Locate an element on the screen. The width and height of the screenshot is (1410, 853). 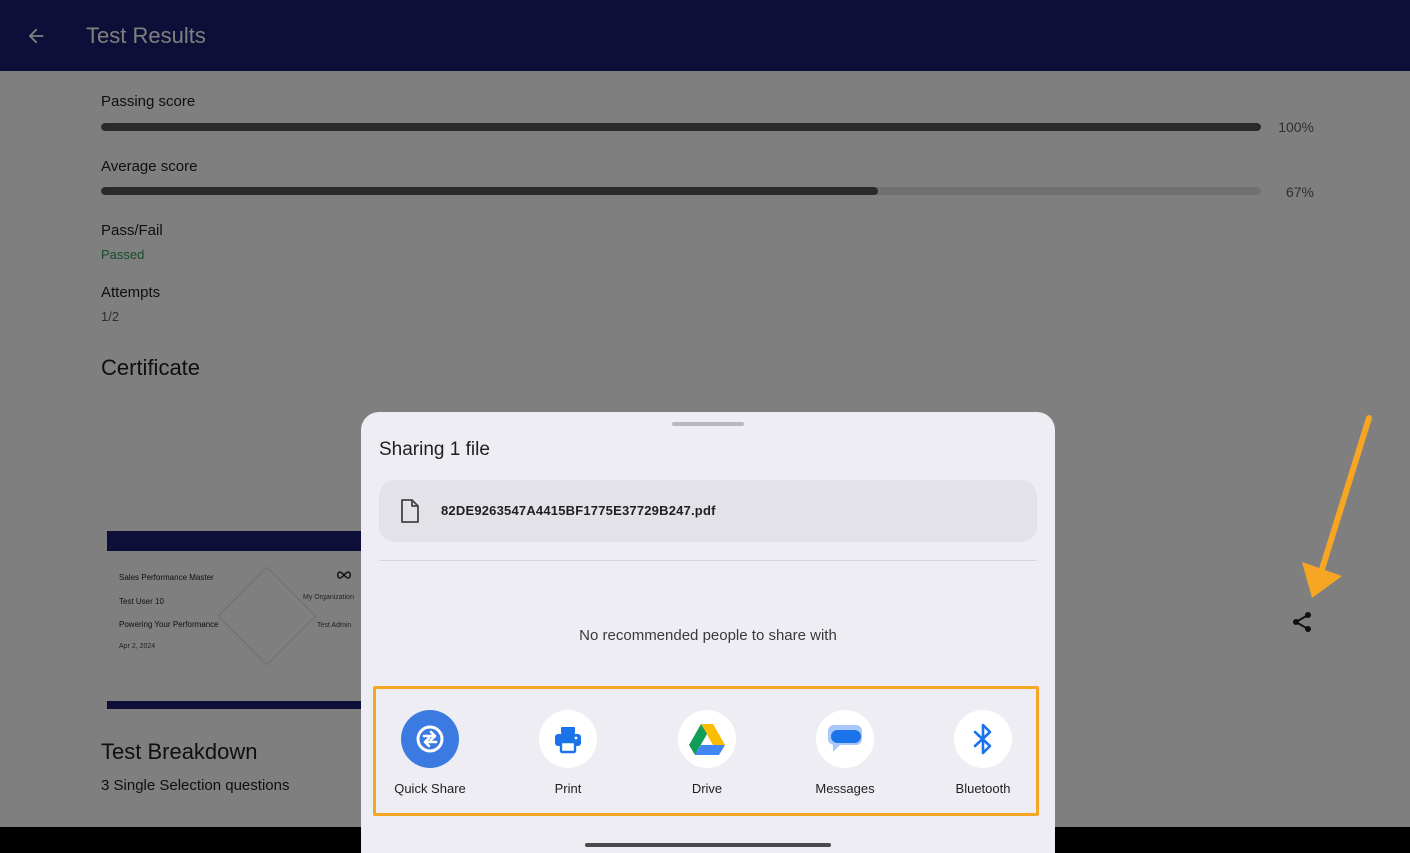
print-icon-circle is located at coordinates (568, 739).